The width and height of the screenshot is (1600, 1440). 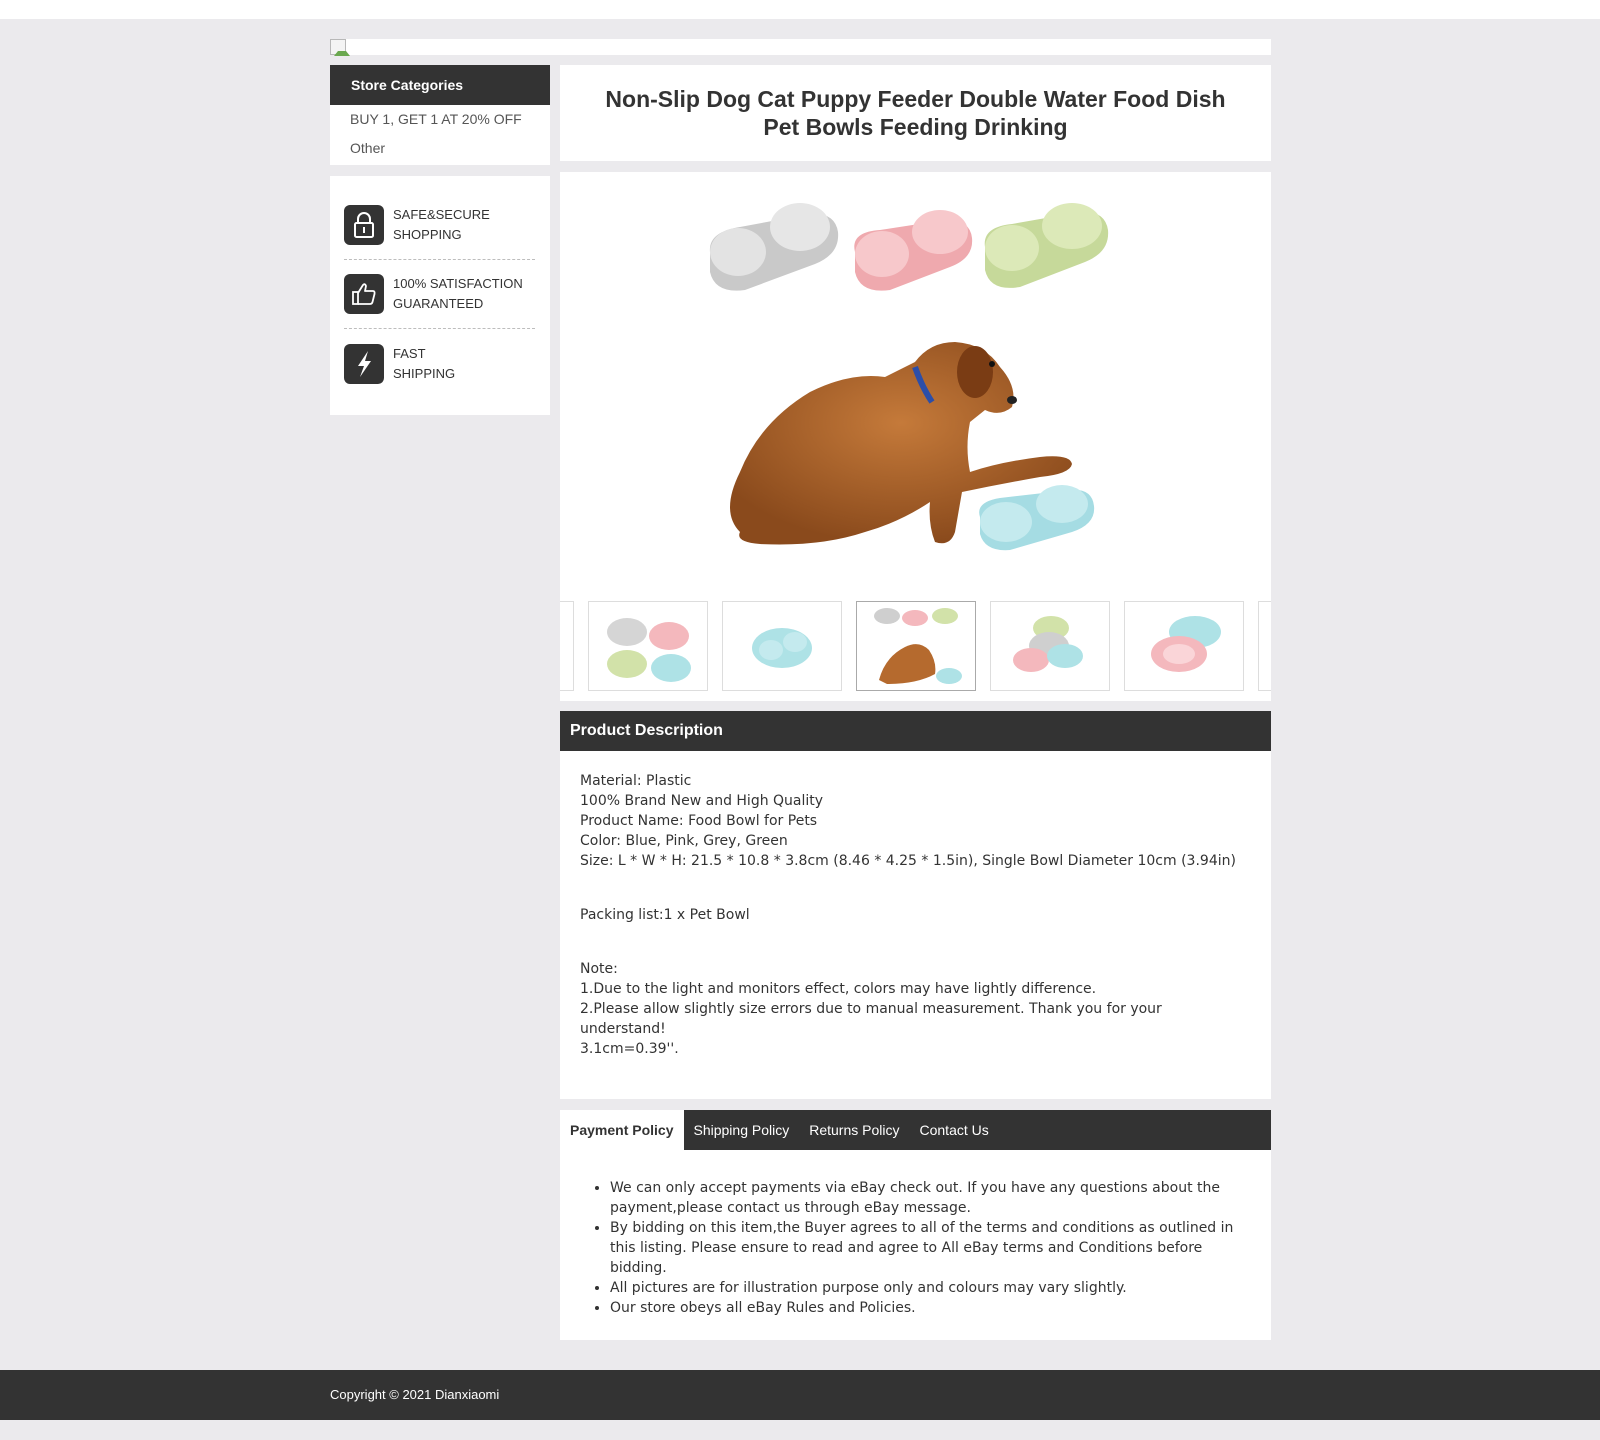 What do you see at coordinates (800, 47) in the screenshot?
I see `store-banner` at bounding box center [800, 47].